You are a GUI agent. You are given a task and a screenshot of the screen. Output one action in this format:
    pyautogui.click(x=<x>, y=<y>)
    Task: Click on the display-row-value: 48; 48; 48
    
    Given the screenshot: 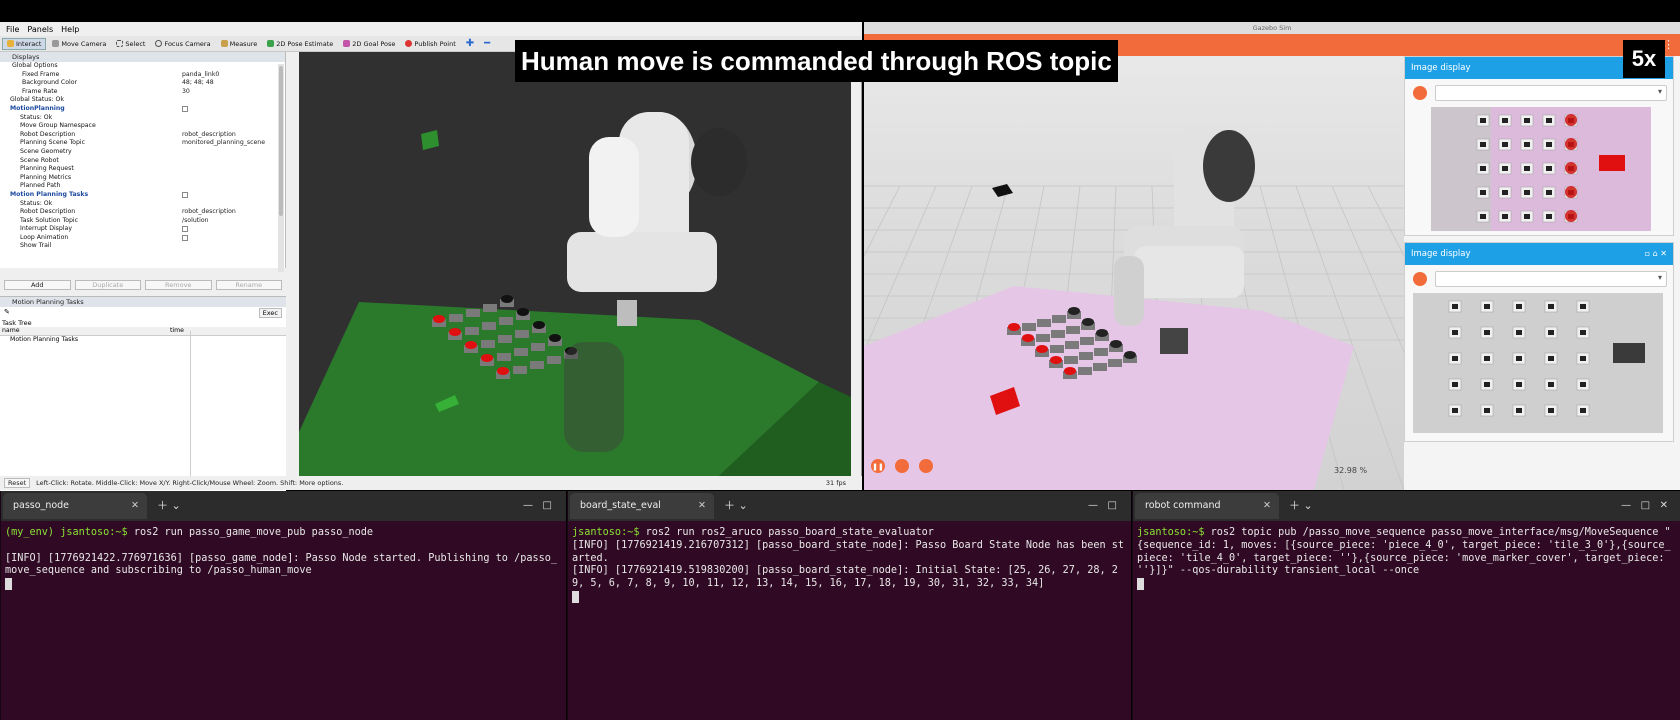 What is the action you would take?
    pyautogui.click(x=198, y=83)
    